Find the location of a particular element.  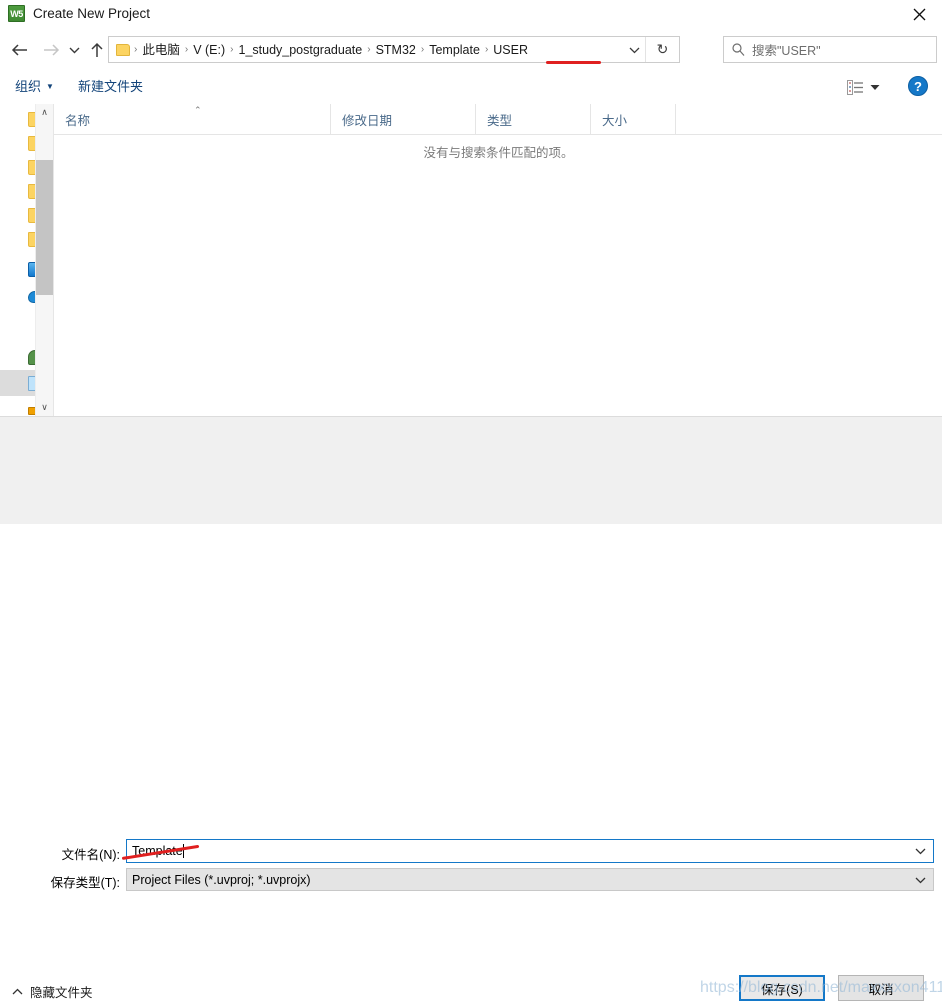

close-glyph is located at coordinates (919, 14).